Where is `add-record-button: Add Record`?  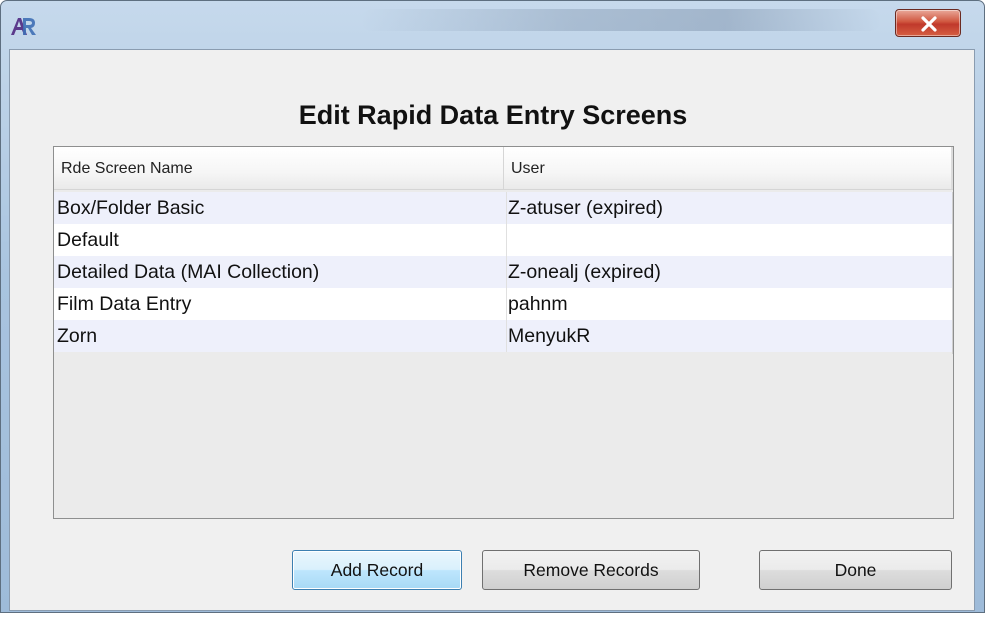
add-record-button: Add Record is located at coordinates (377, 570).